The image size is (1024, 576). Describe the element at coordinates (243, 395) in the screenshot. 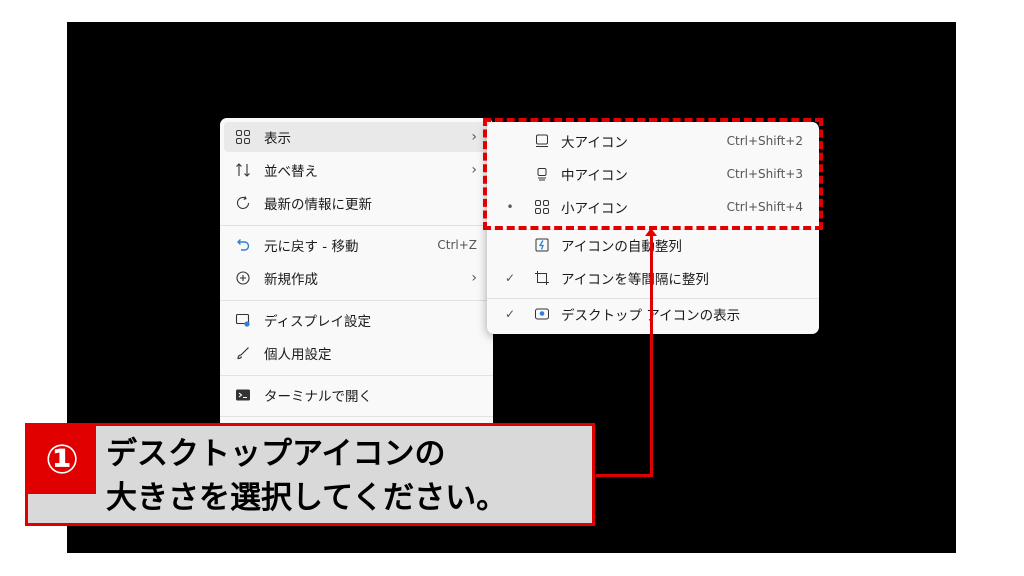

I see `terminal-icon` at that location.